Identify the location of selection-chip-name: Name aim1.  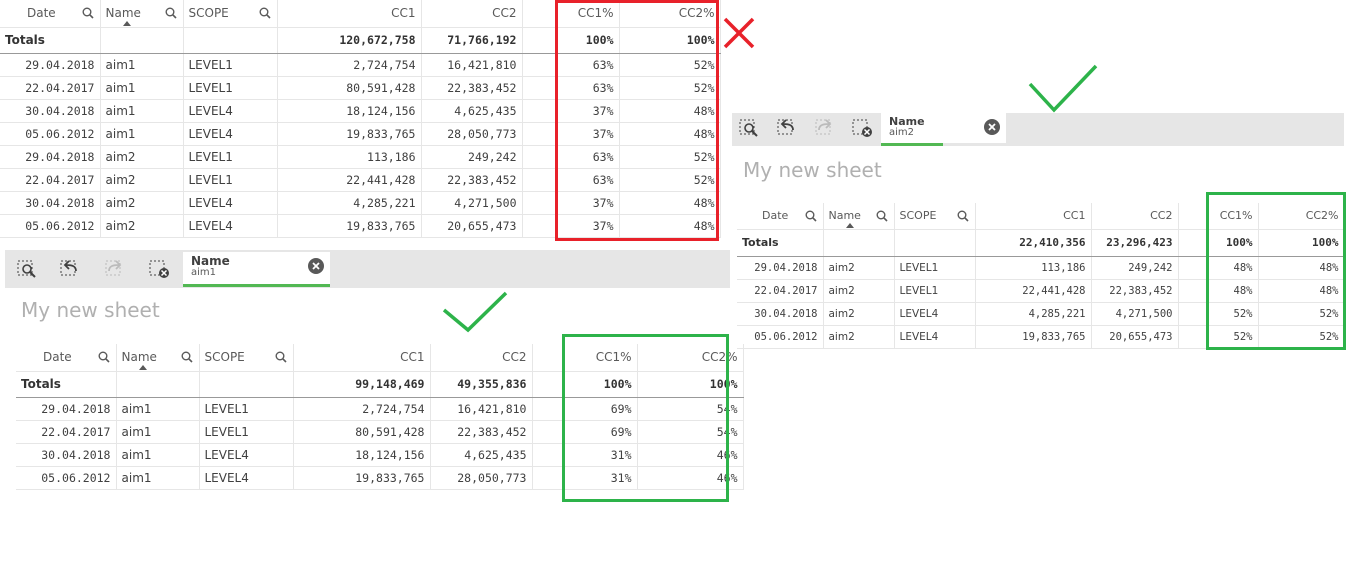
(256, 269).